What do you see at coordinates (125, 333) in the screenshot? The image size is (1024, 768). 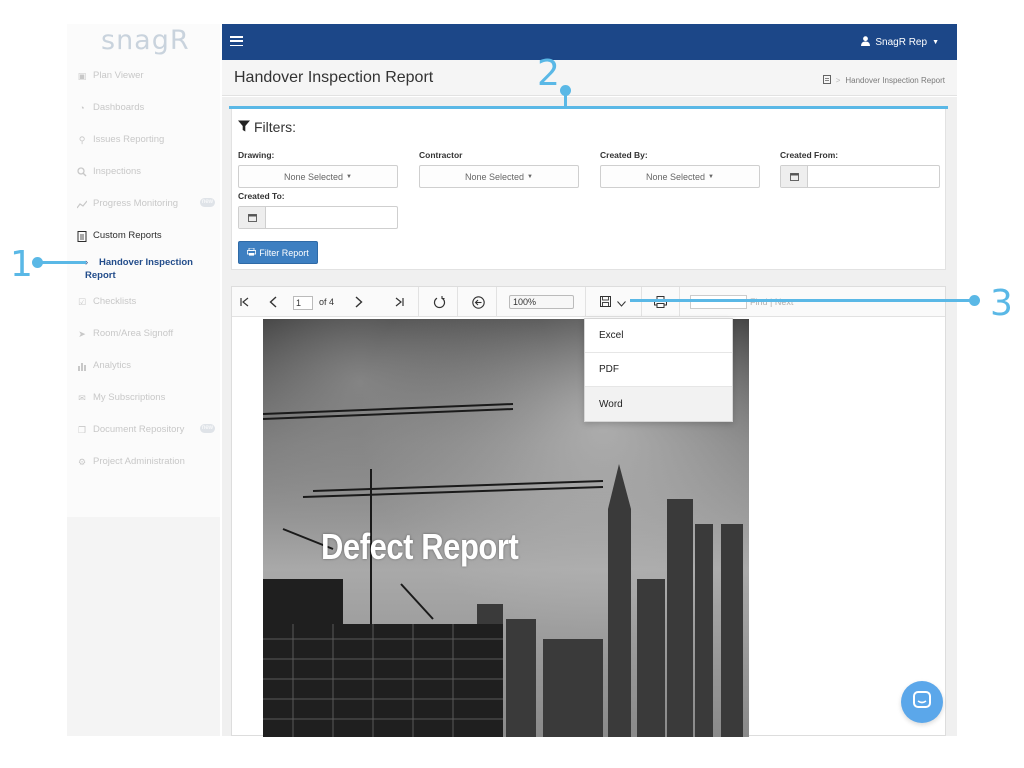 I see `sidebar-item-room-area-signoff: ➤ Room/Area Signoff` at bounding box center [125, 333].